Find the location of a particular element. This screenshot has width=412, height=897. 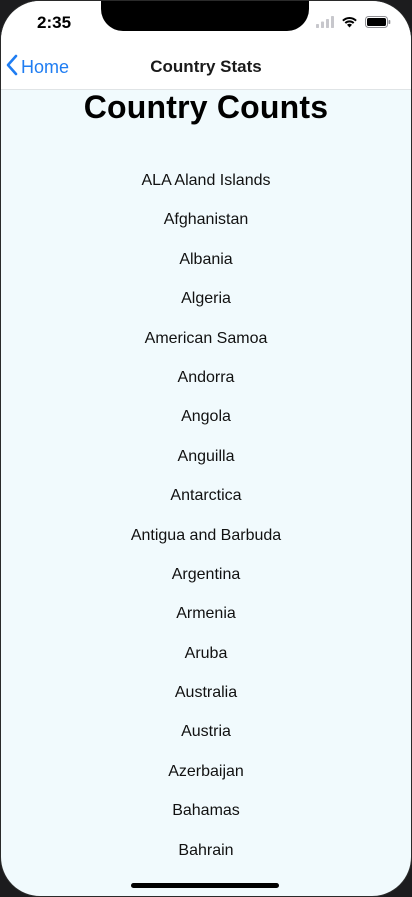

country-item: Bahamas is located at coordinates (206, 810).